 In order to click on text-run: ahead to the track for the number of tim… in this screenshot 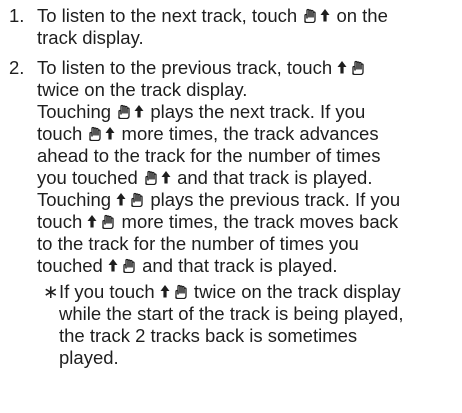, I will do `click(209, 155)`.